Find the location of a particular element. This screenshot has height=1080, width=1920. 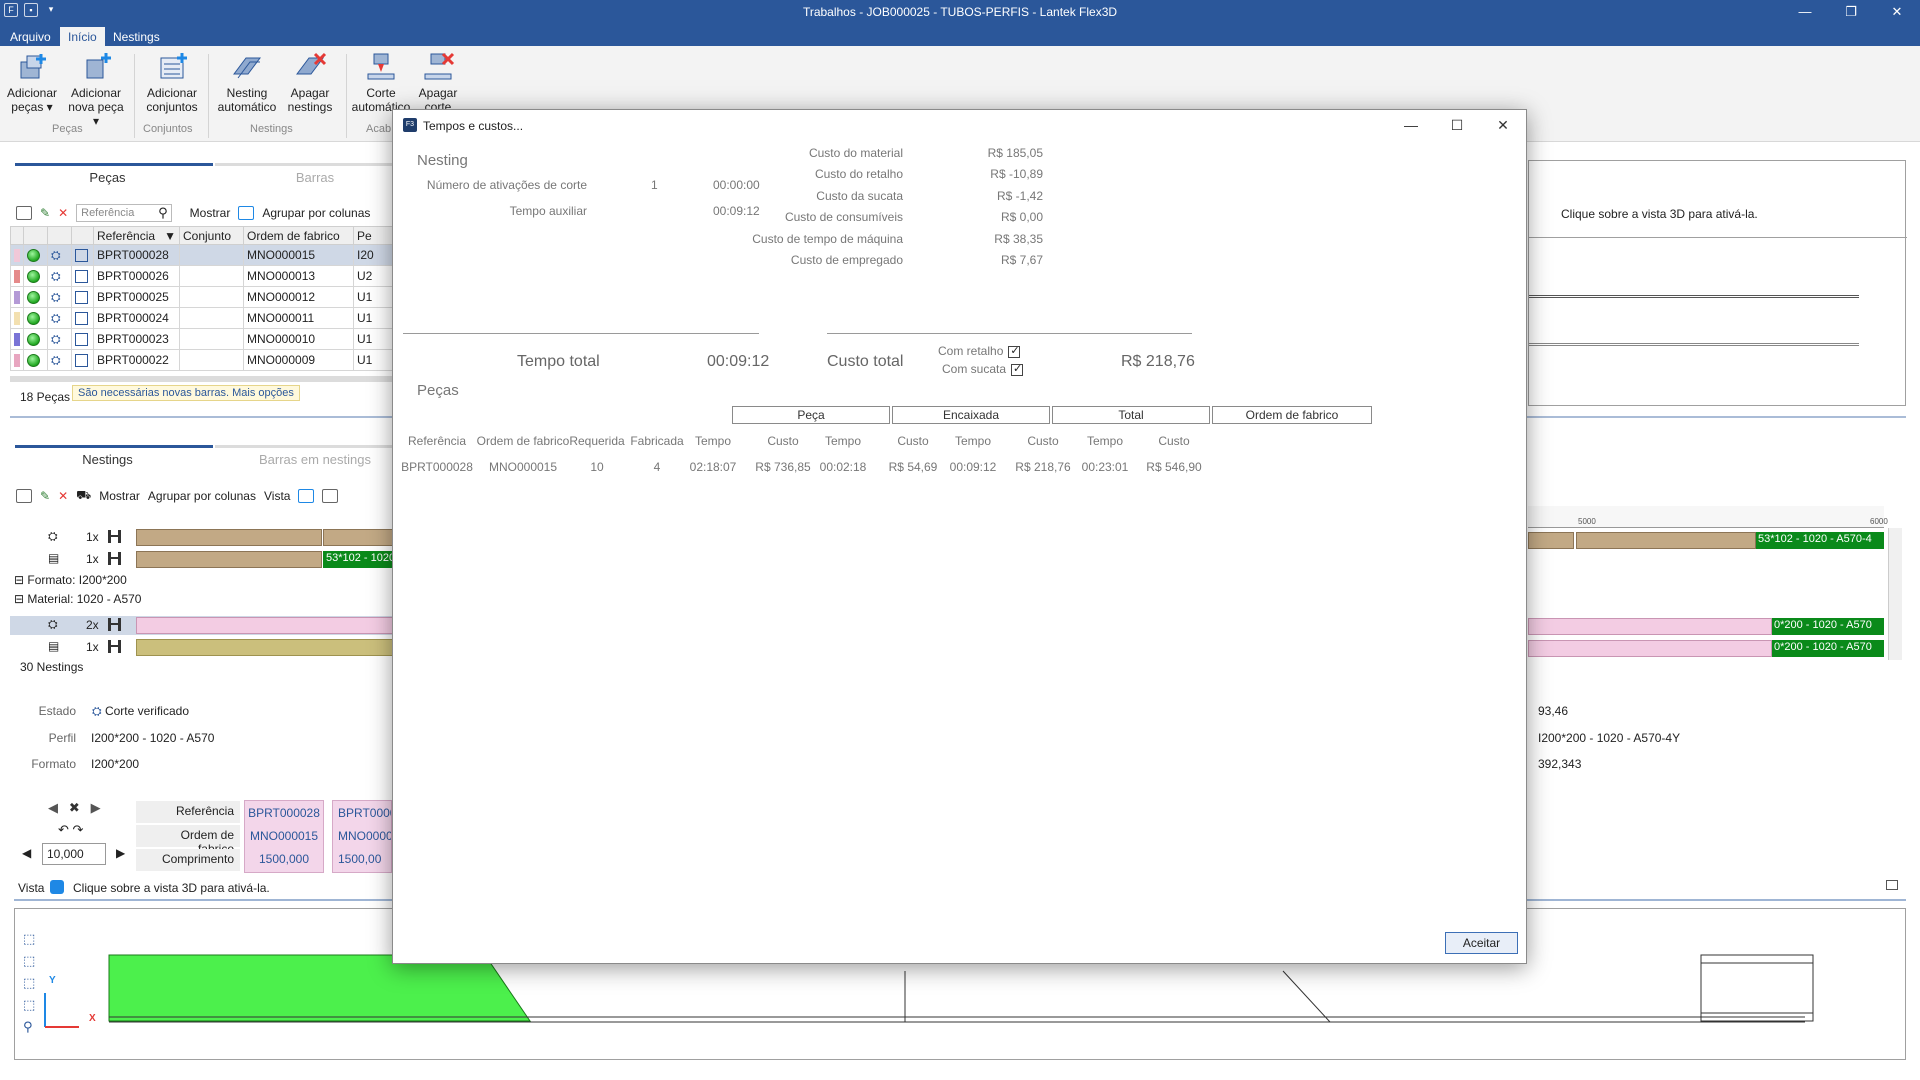

nesting-row: ▤ 1x is located at coordinates (205, 647).